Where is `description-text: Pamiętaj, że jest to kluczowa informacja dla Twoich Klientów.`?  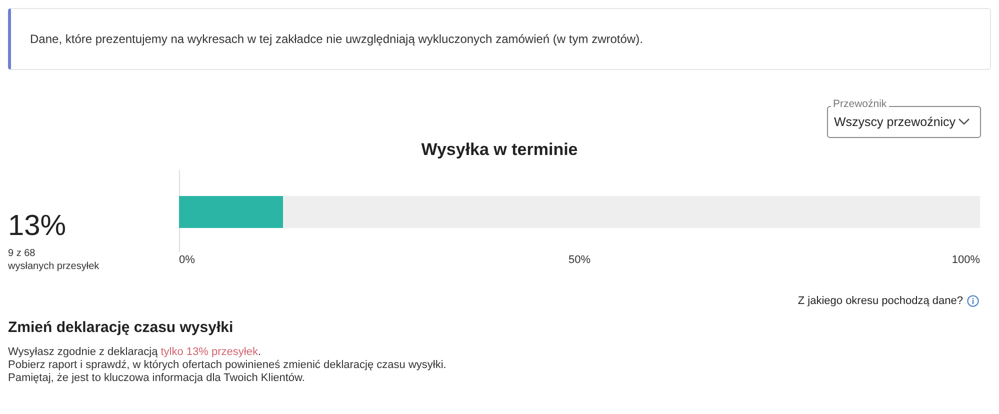 description-text: Pamiętaj, że jest to kluczowa informacja dla Twoich Klientów. is located at coordinates (157, 378).